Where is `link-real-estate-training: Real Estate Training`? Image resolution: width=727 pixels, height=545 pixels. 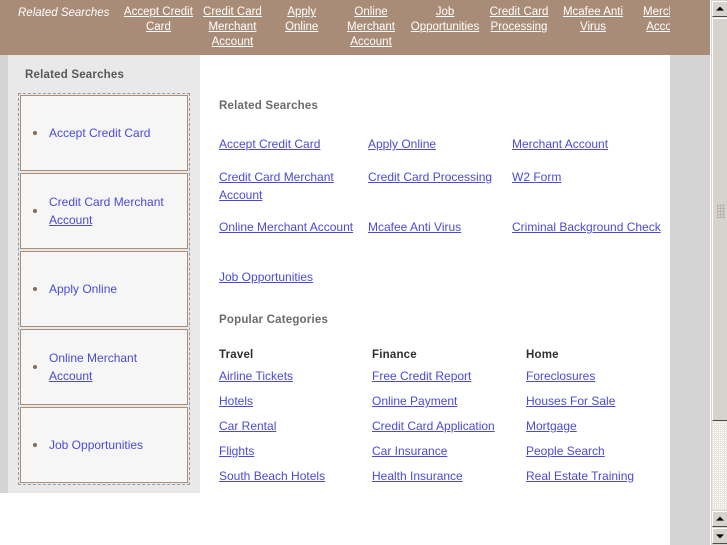 link-real-estate-training: Real Estate Training is located at coordinates (580, 476).